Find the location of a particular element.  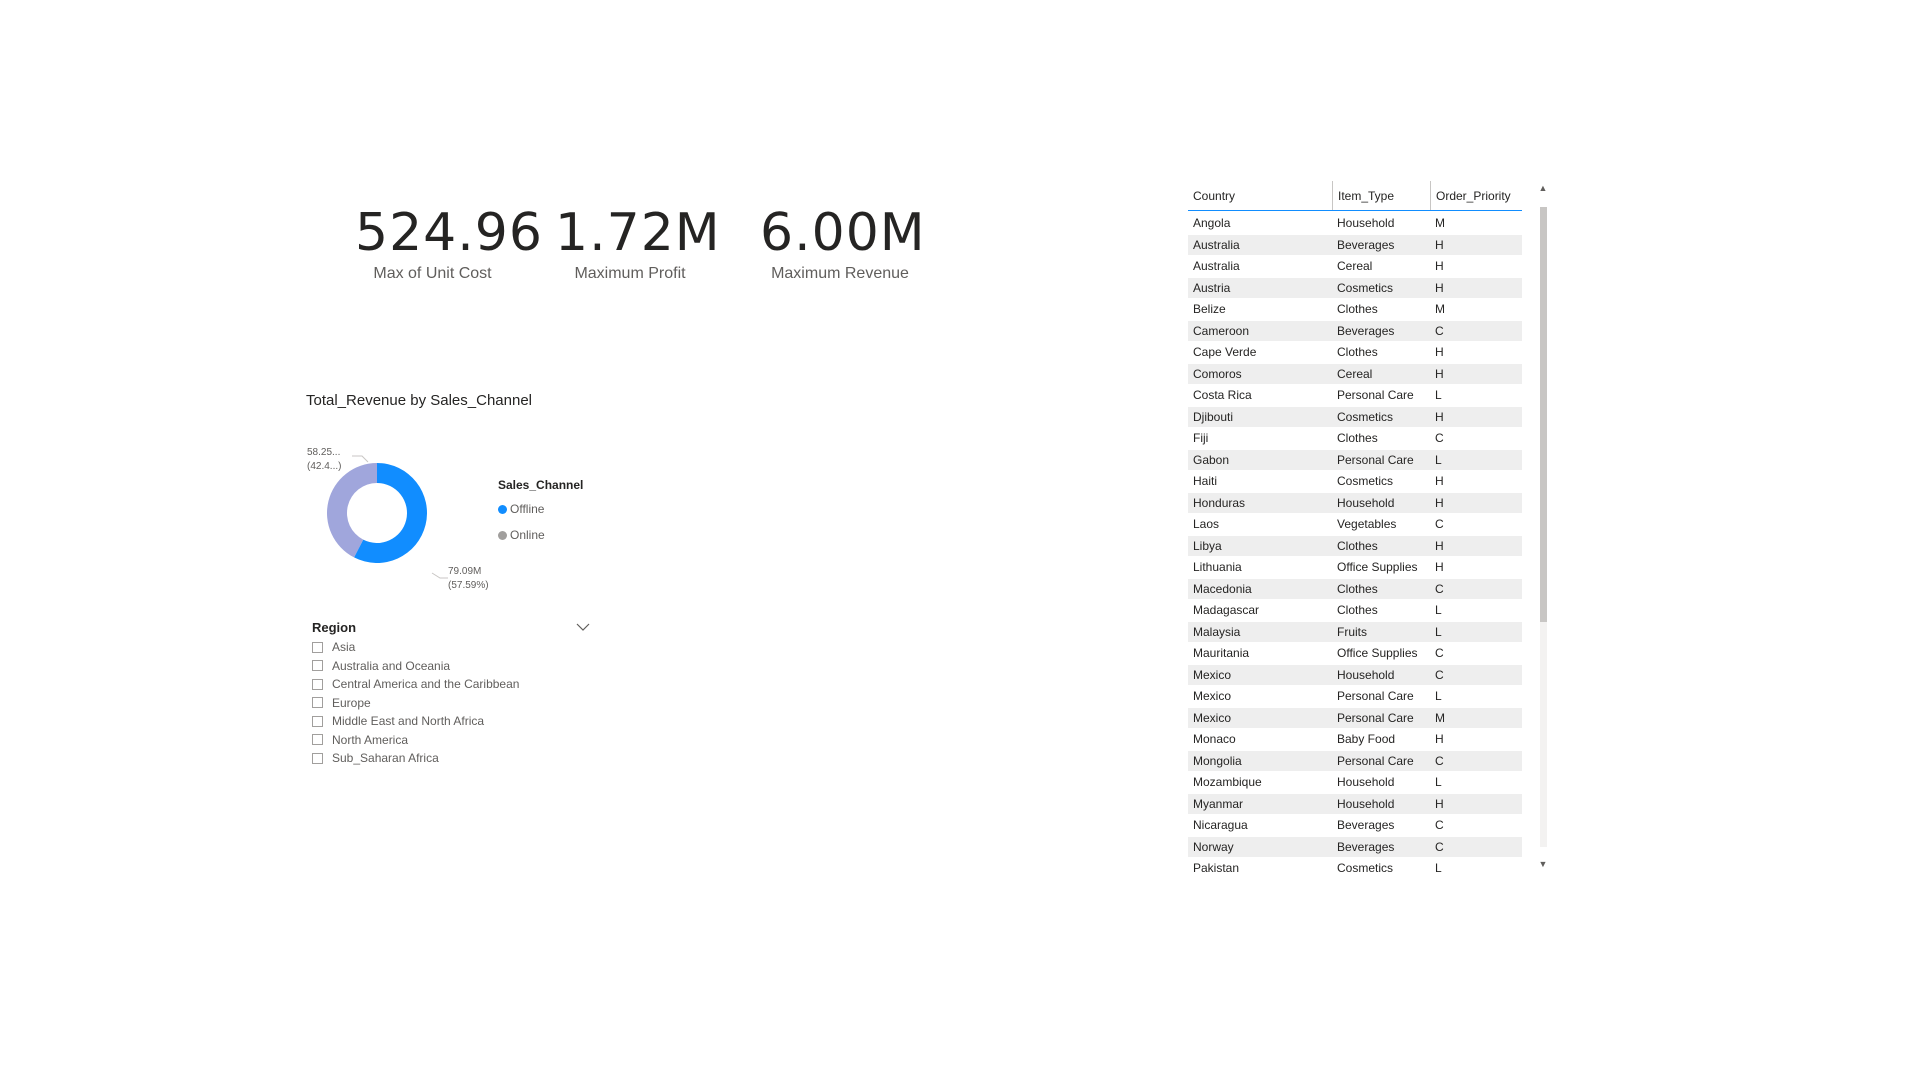

table-row: Mexico Personal Care L is located at coordinates (1355, 697).